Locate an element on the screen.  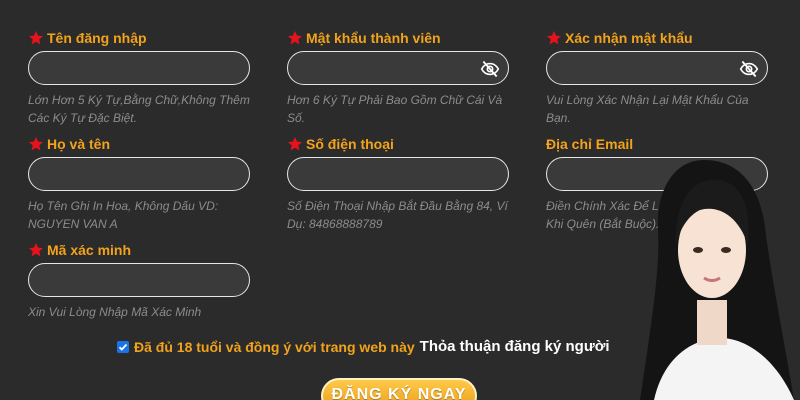
phone-input-wrapper is located at coordinates (398, 174).